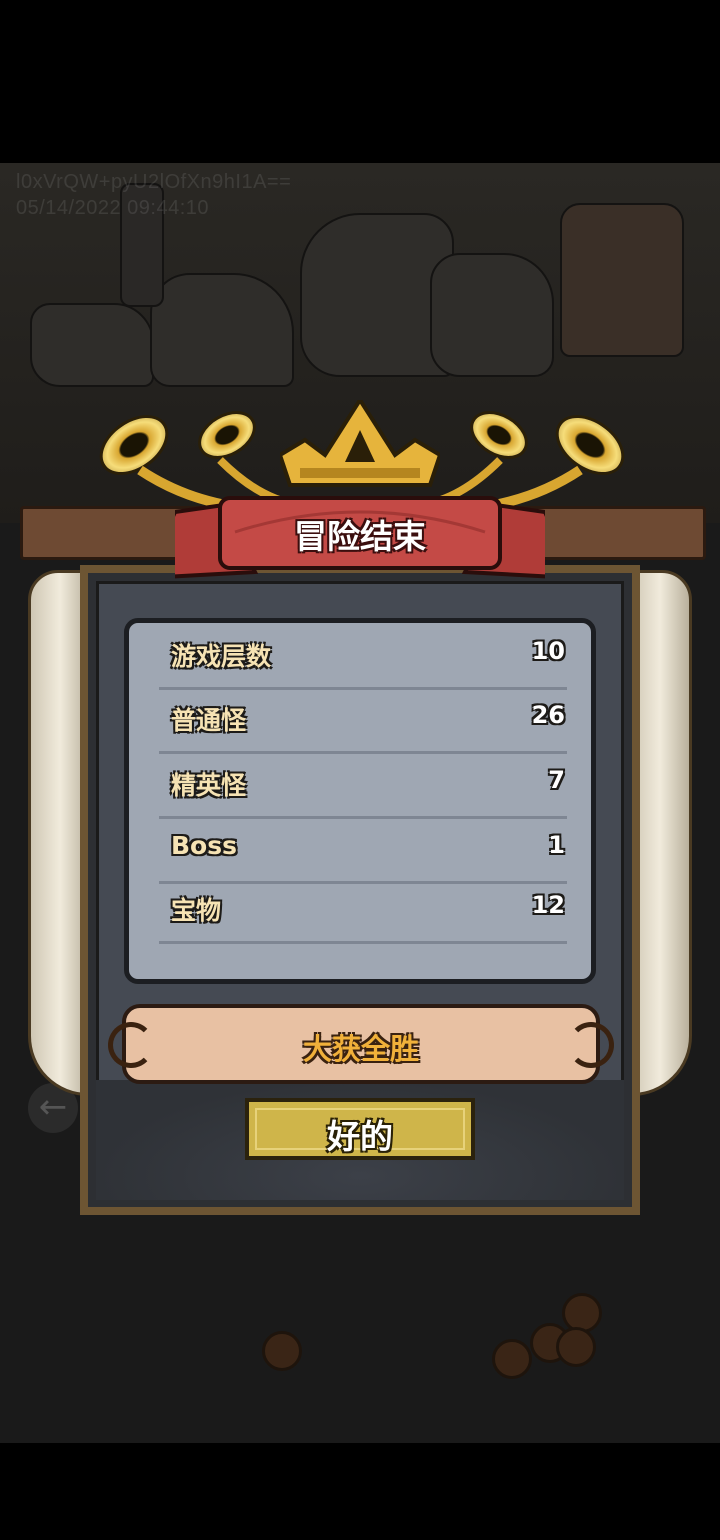 The height and width of the screenshot is (1540, 720). Describe the element at coordinates (360, 1049) in the screenshot. I see `result-text: 大获全胜` at that location.